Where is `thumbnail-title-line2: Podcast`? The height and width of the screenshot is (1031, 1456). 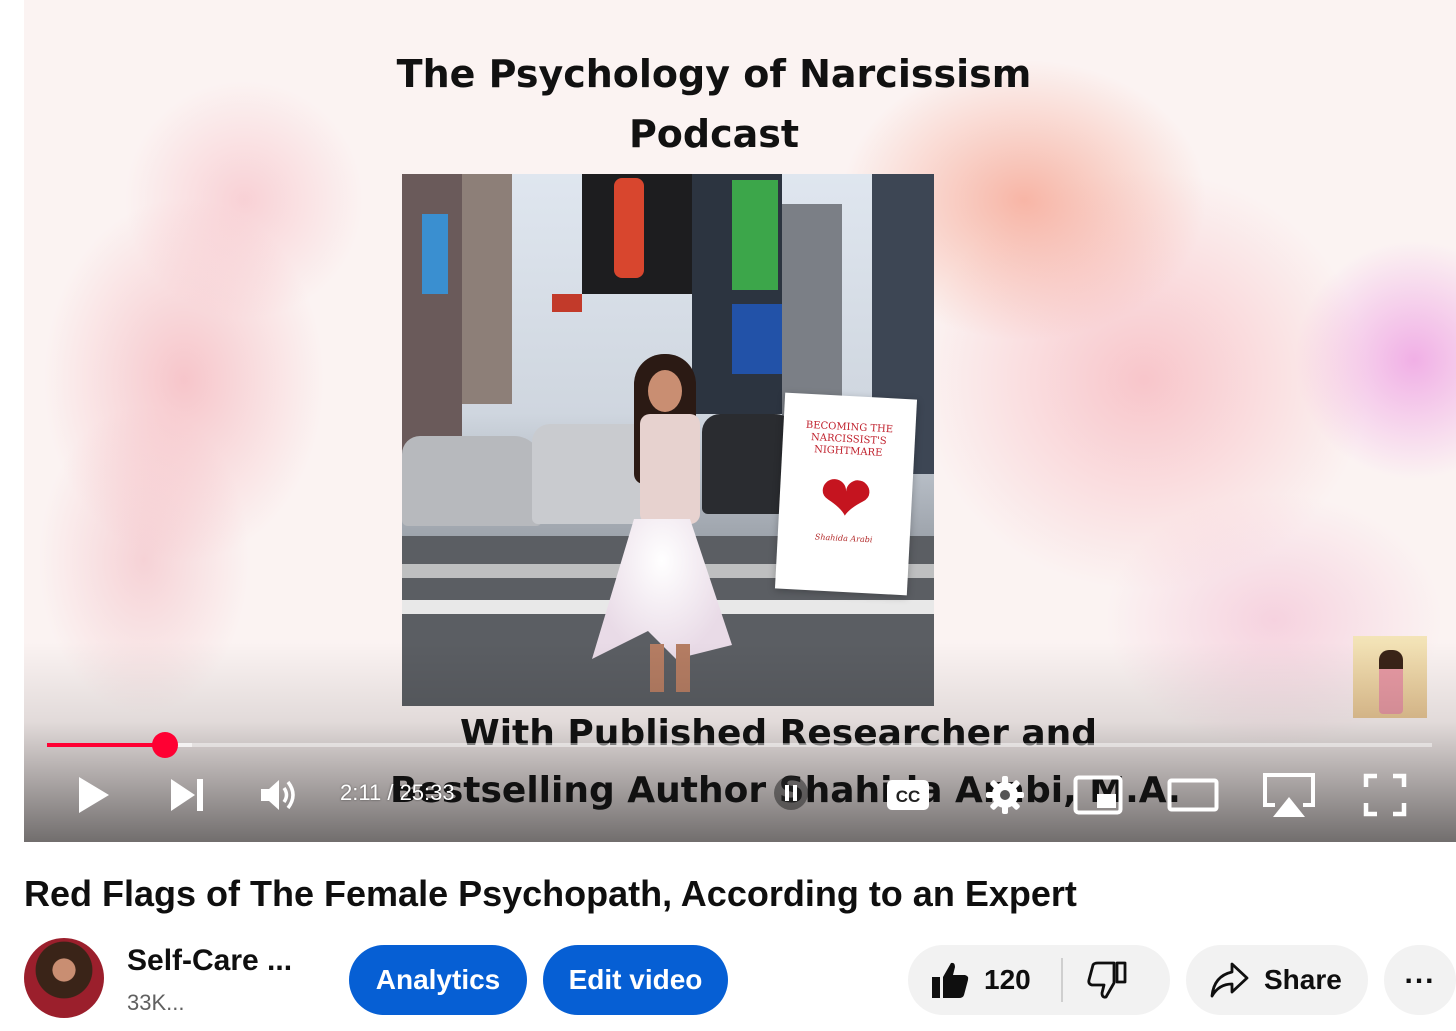 thumbnail-title-line2: Podcast is located at coordinates (714, 134).